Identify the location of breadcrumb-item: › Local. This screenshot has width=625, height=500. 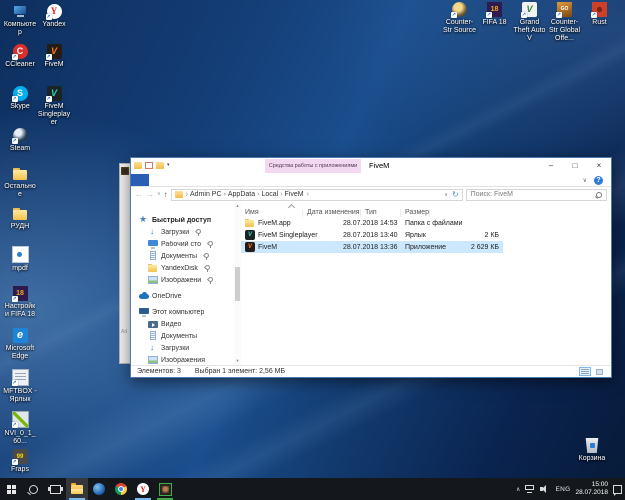
(266, 194).